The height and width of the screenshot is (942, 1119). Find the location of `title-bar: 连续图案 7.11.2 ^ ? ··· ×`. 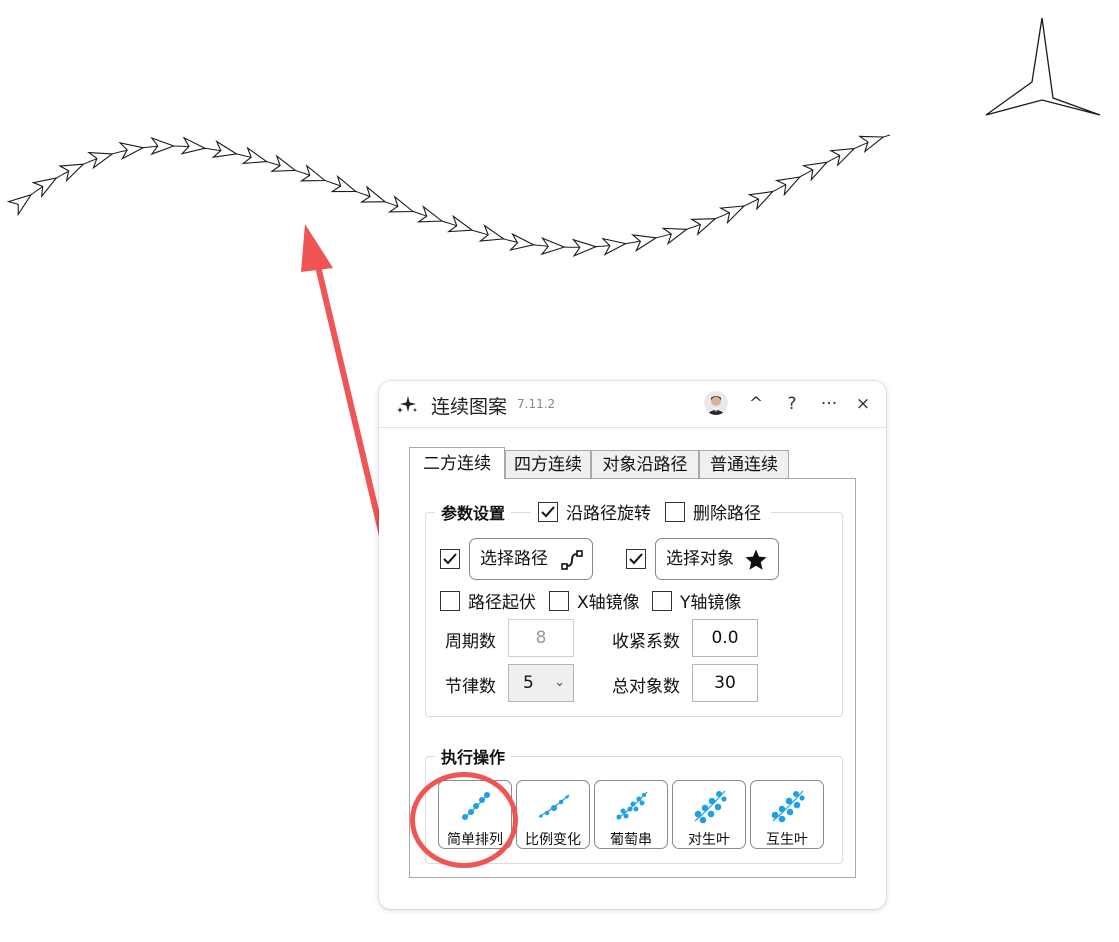

title-bar: 连续图案 7.11.2 ^ ? ··· × is located at coordinates (632, 404).